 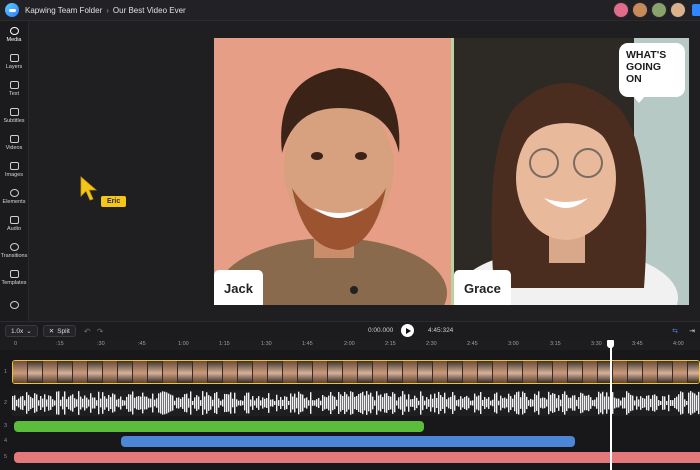 I want to click on sidebar-item-label: Elements, so click(x=14, y=201).